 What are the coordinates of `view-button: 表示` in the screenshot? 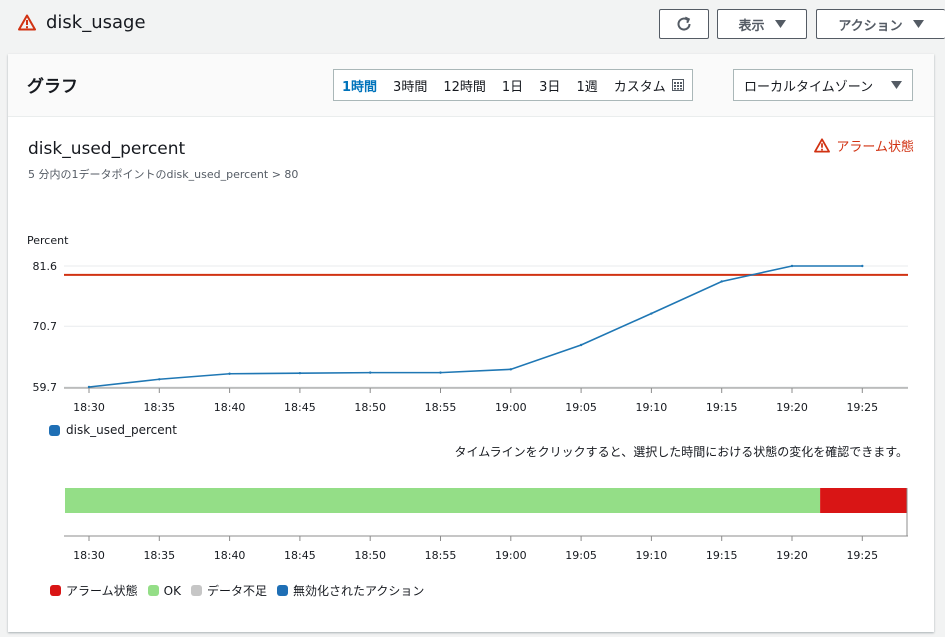 It's located at (762, 24).